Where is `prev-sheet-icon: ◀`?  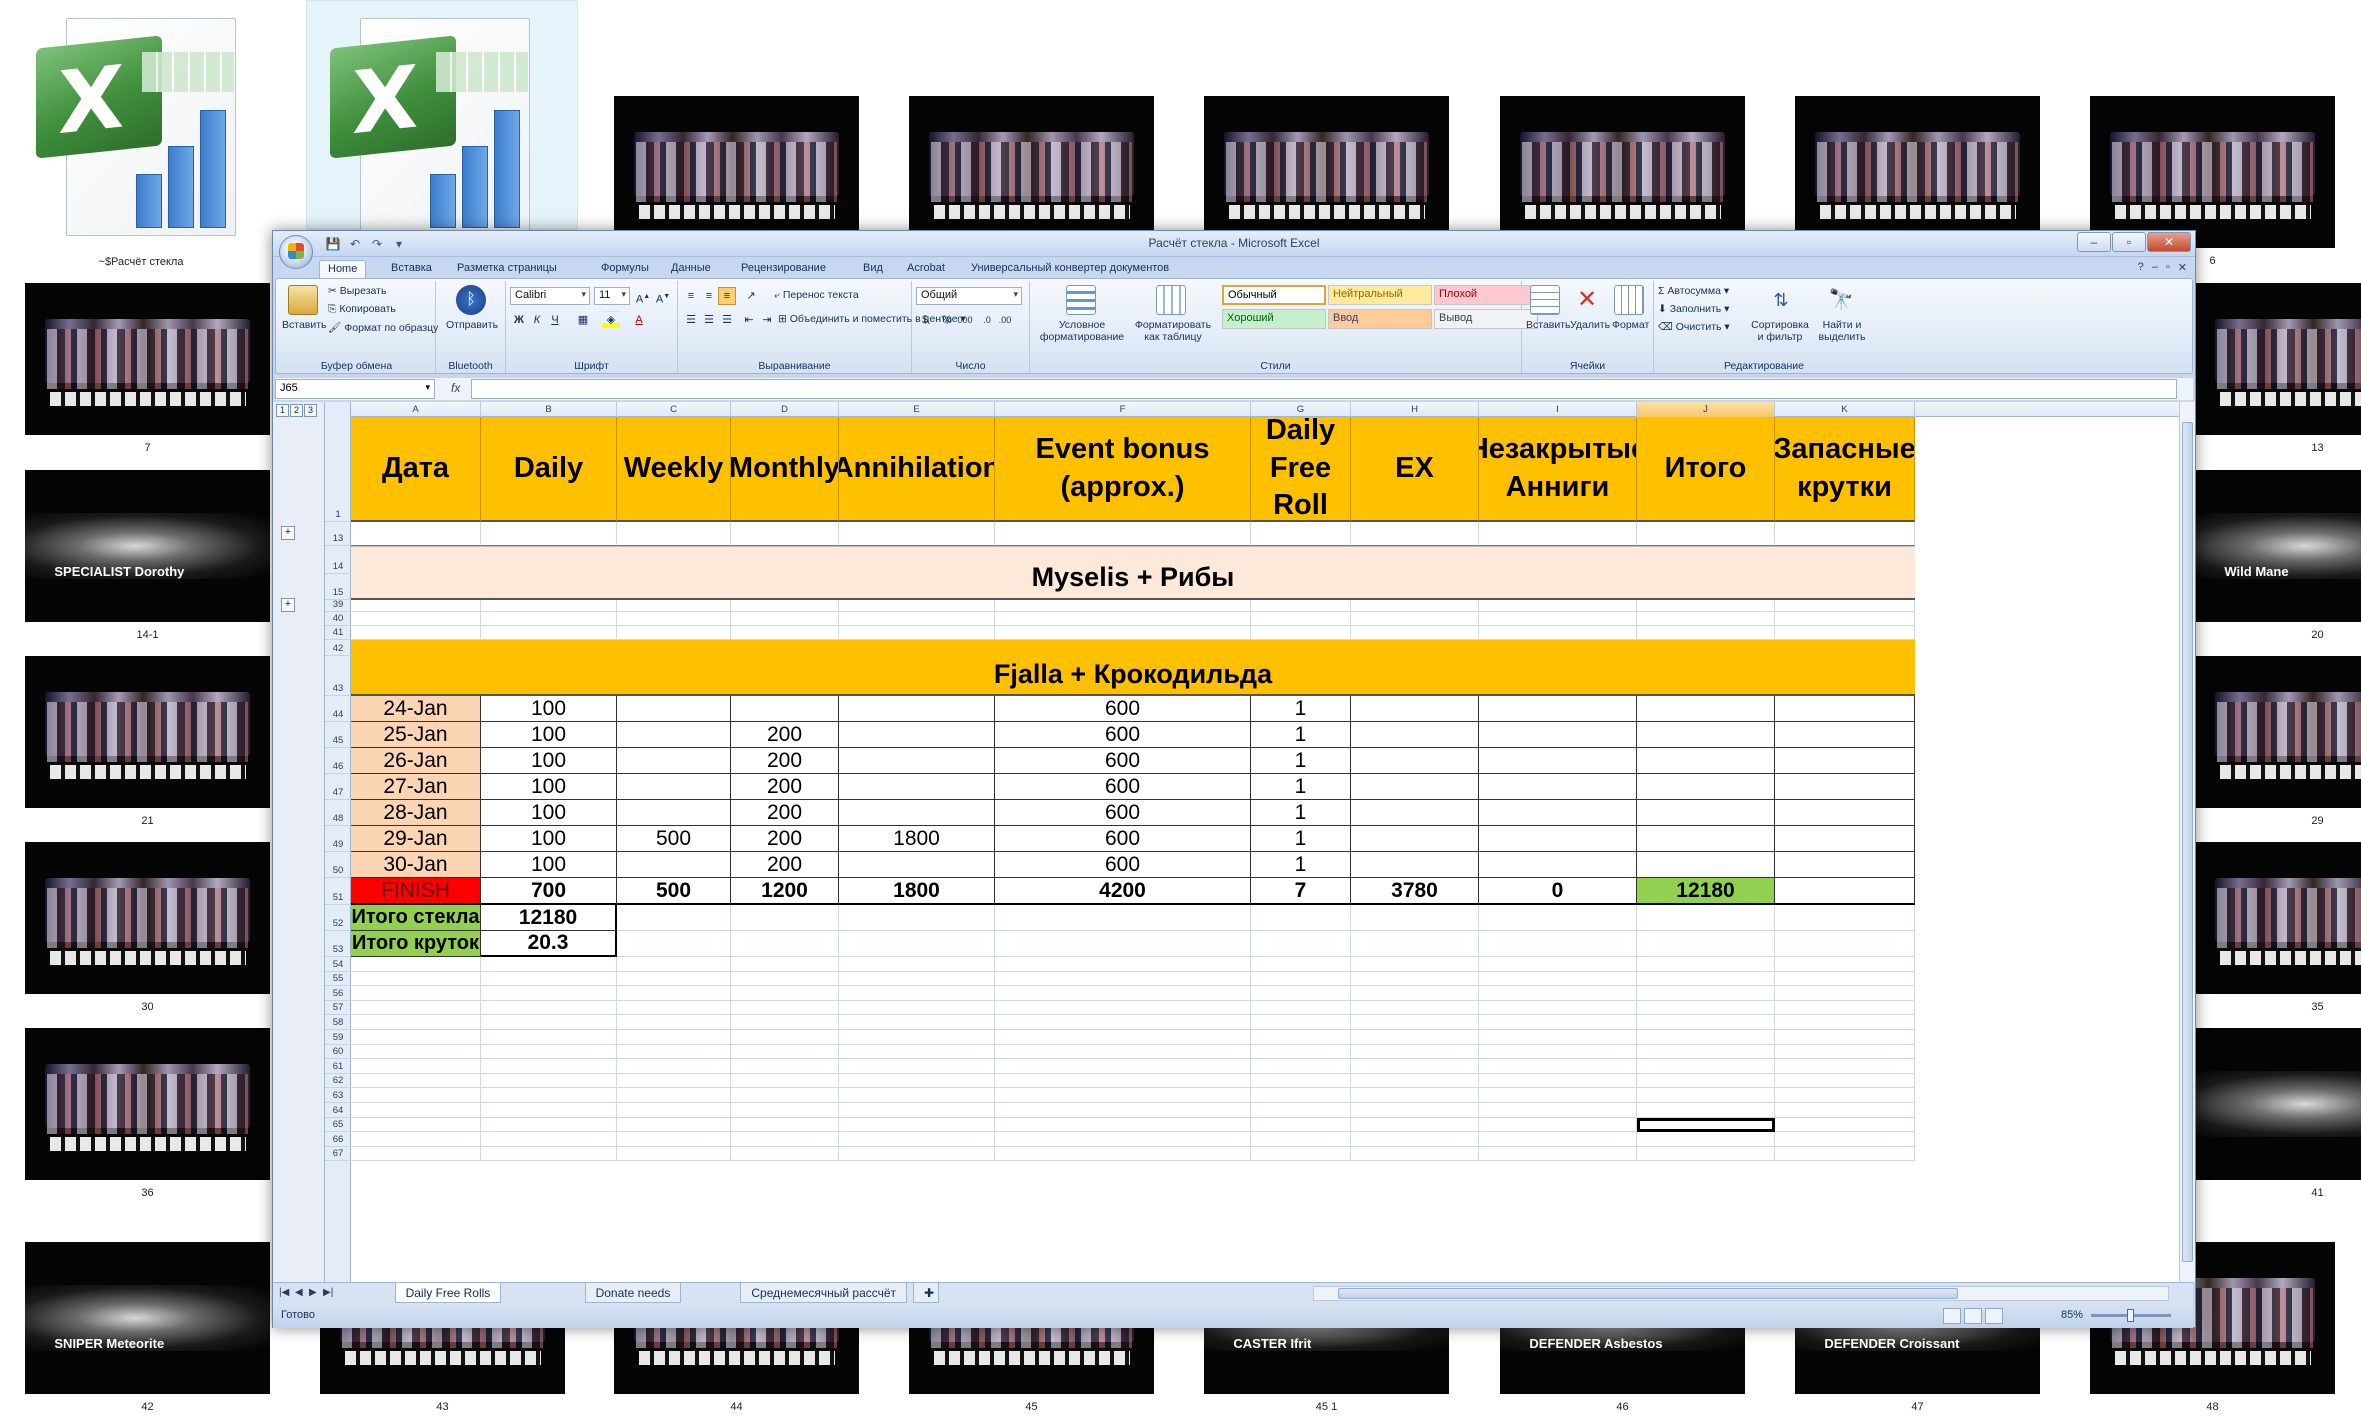
prev-sheet-icon: ◀ is located at coordinates (299, 1292).